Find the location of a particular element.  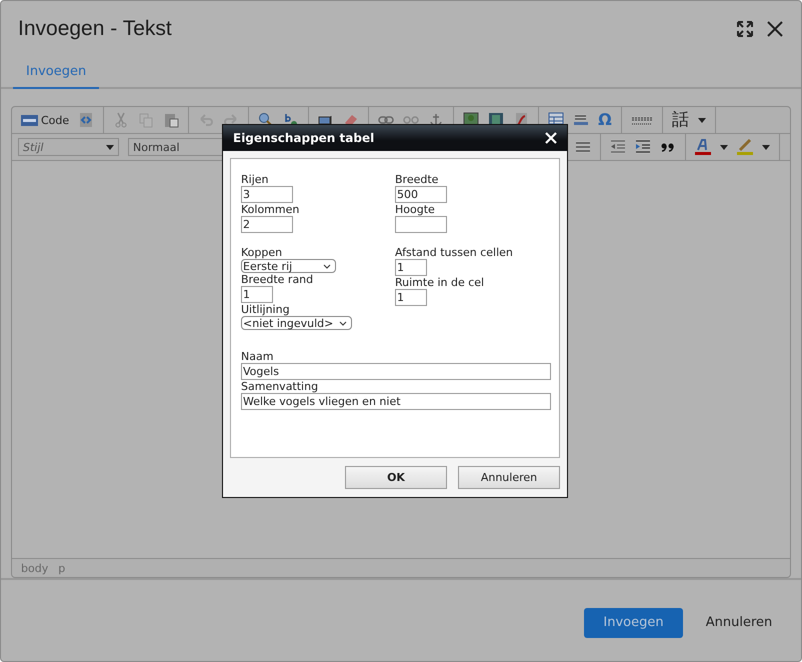

source-icon is located at coordinates (86, 120).